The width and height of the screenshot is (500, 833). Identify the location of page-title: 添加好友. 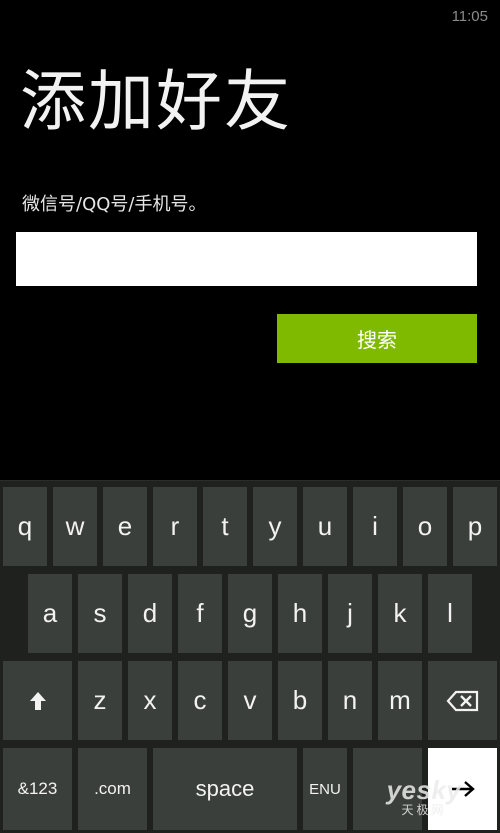
(156, 101).